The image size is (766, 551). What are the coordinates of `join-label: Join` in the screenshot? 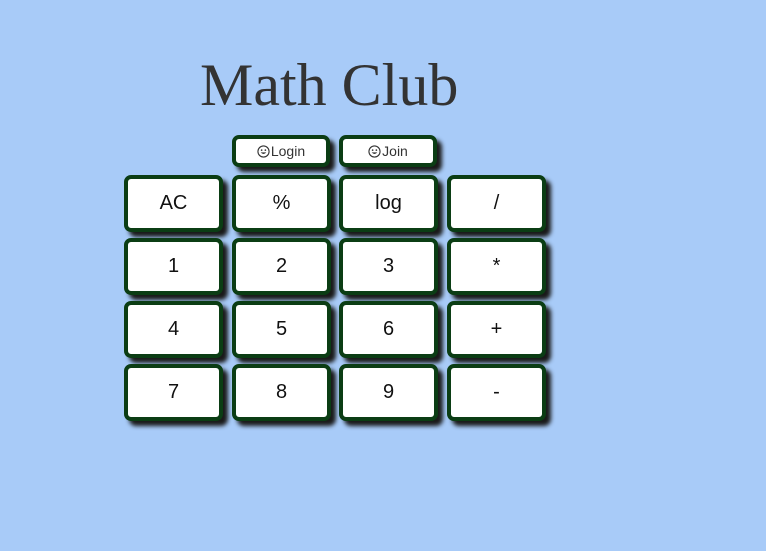 It's located at (395, 151).